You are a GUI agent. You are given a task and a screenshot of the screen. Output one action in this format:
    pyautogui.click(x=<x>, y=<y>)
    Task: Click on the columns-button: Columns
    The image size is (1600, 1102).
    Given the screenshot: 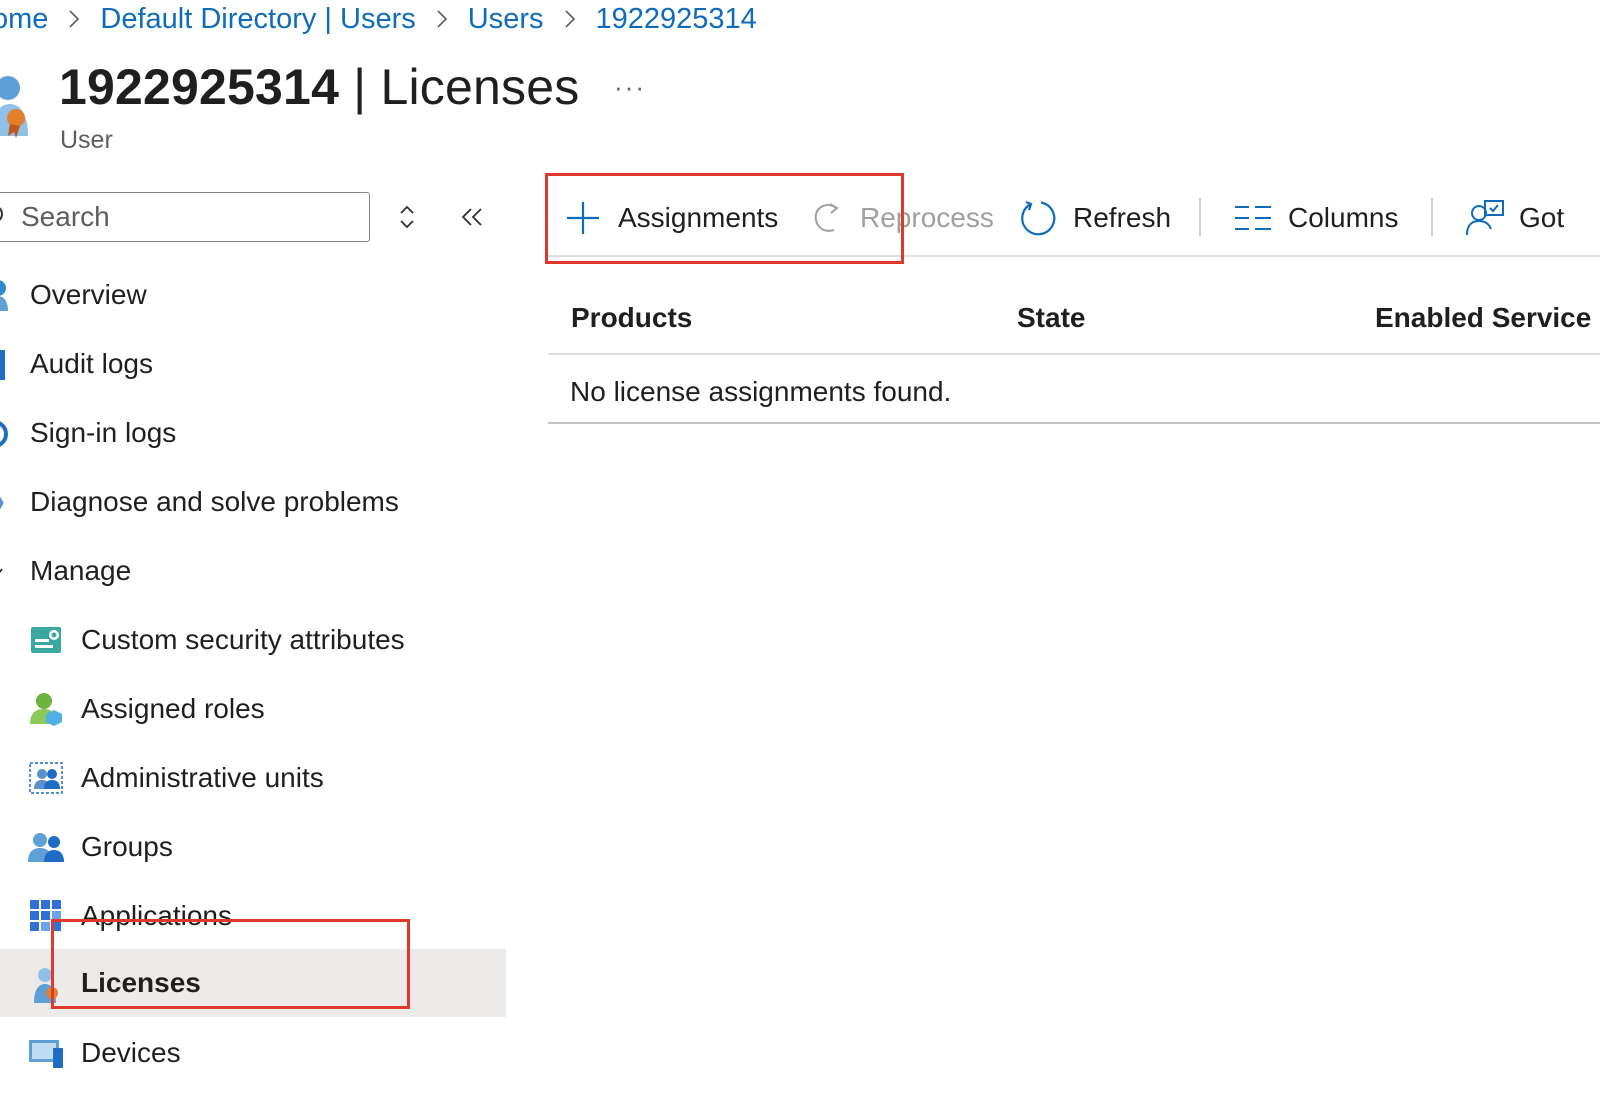 What is the action you would take?
    pyautogui.click(x=1316, y=218)
    